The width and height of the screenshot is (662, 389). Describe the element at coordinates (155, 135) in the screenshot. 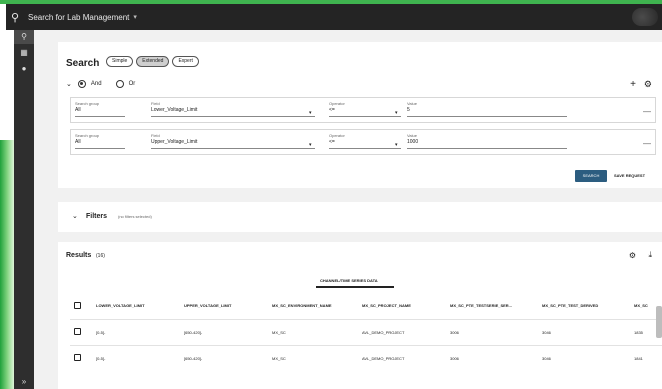

I see `field-label: Field` at that location.